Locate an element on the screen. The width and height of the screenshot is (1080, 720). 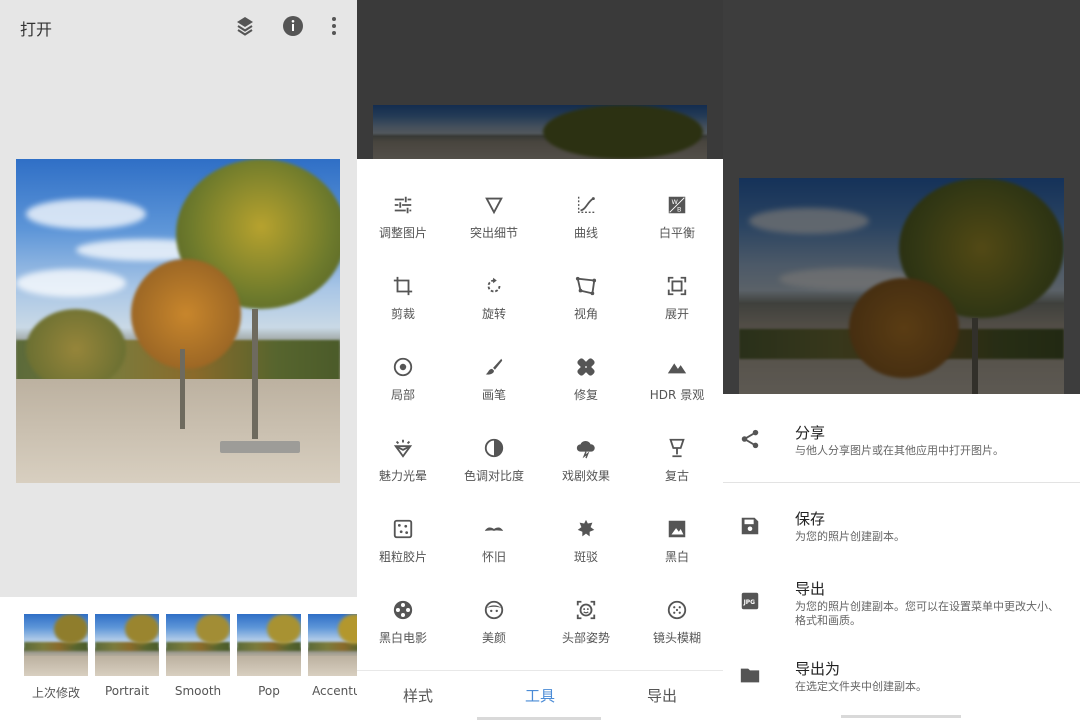
tool-selective: 局部 is located at coordinates (403, 361).